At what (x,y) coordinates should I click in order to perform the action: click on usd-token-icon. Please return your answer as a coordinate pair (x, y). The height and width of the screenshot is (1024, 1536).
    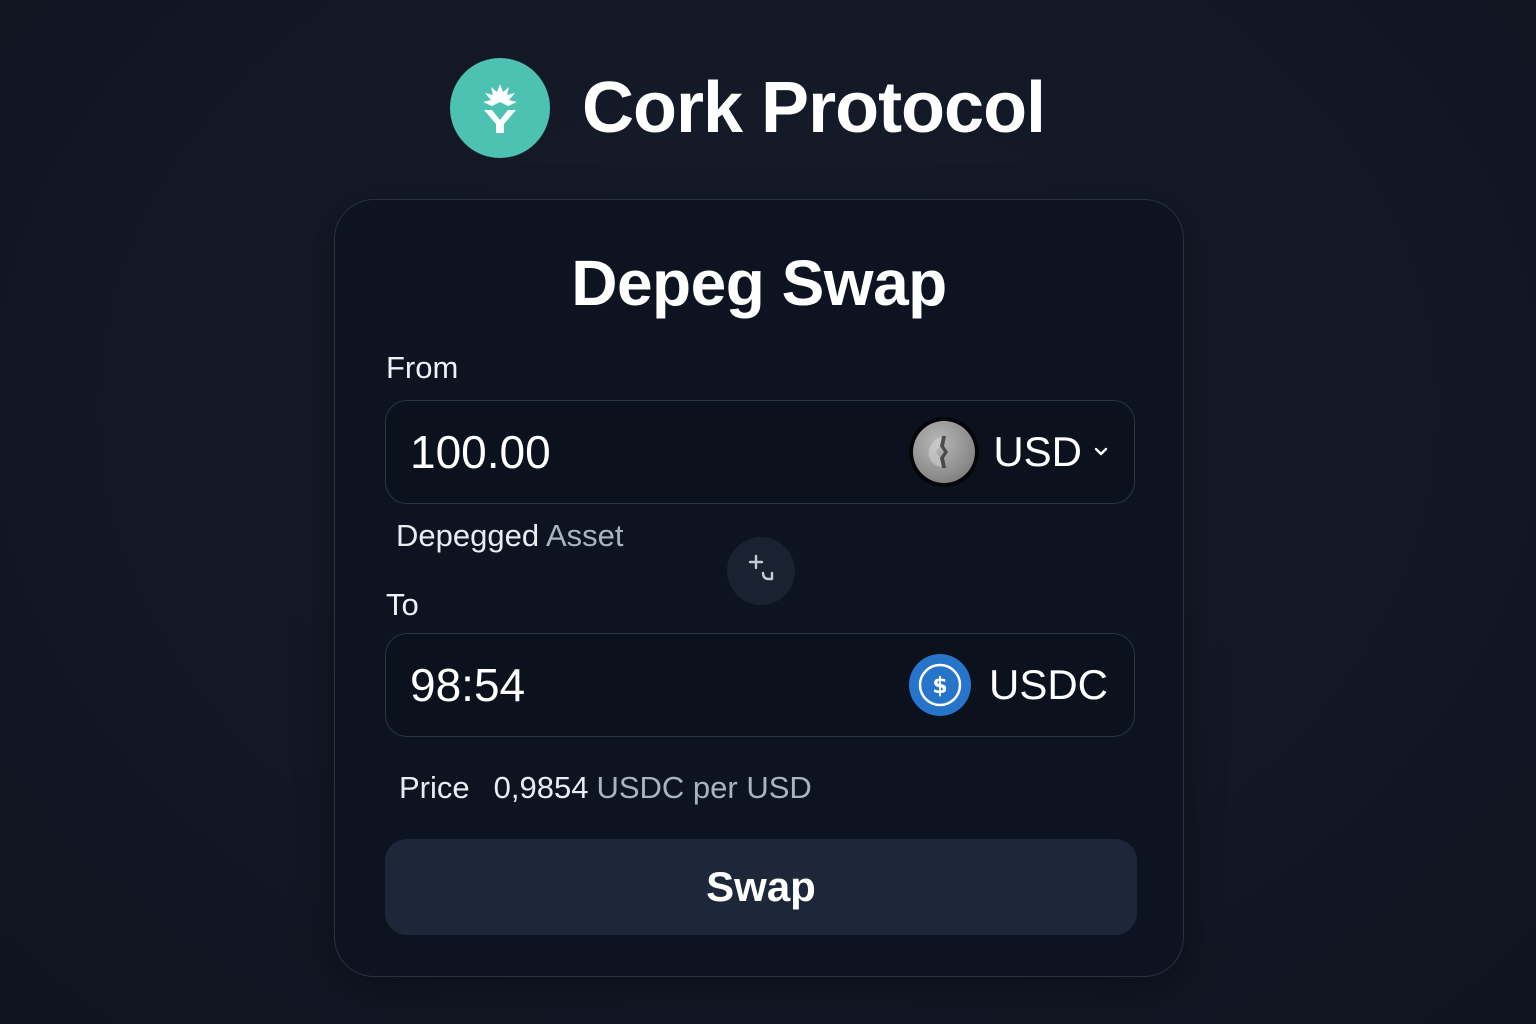
    Looking at the image, I should click on (944, 452).